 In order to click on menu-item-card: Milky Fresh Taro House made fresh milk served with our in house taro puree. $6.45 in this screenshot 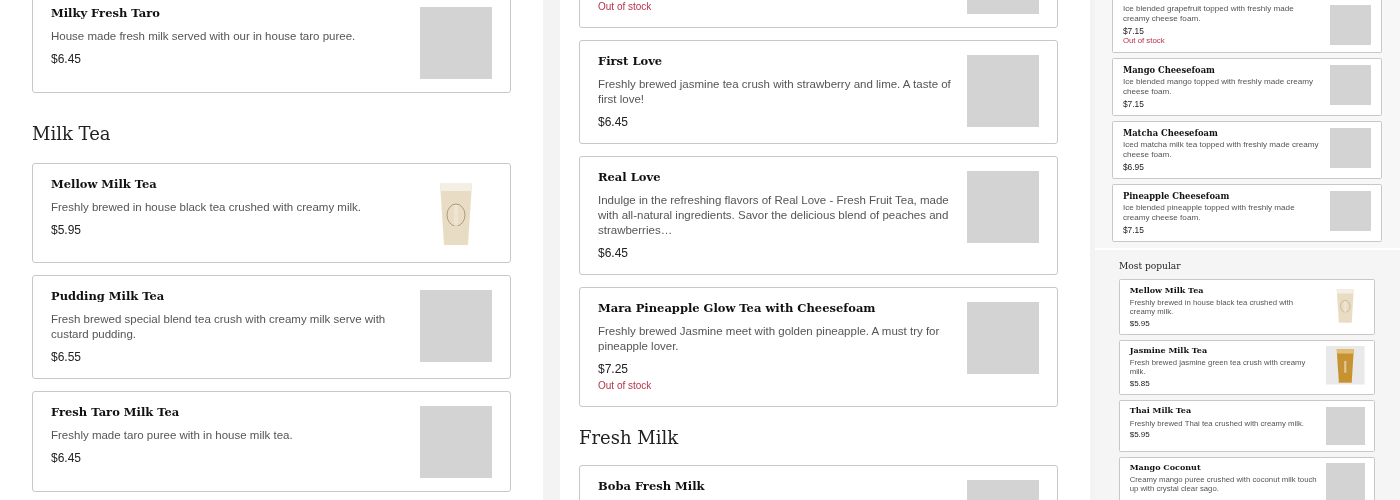, I will do `click(271, 46)`.